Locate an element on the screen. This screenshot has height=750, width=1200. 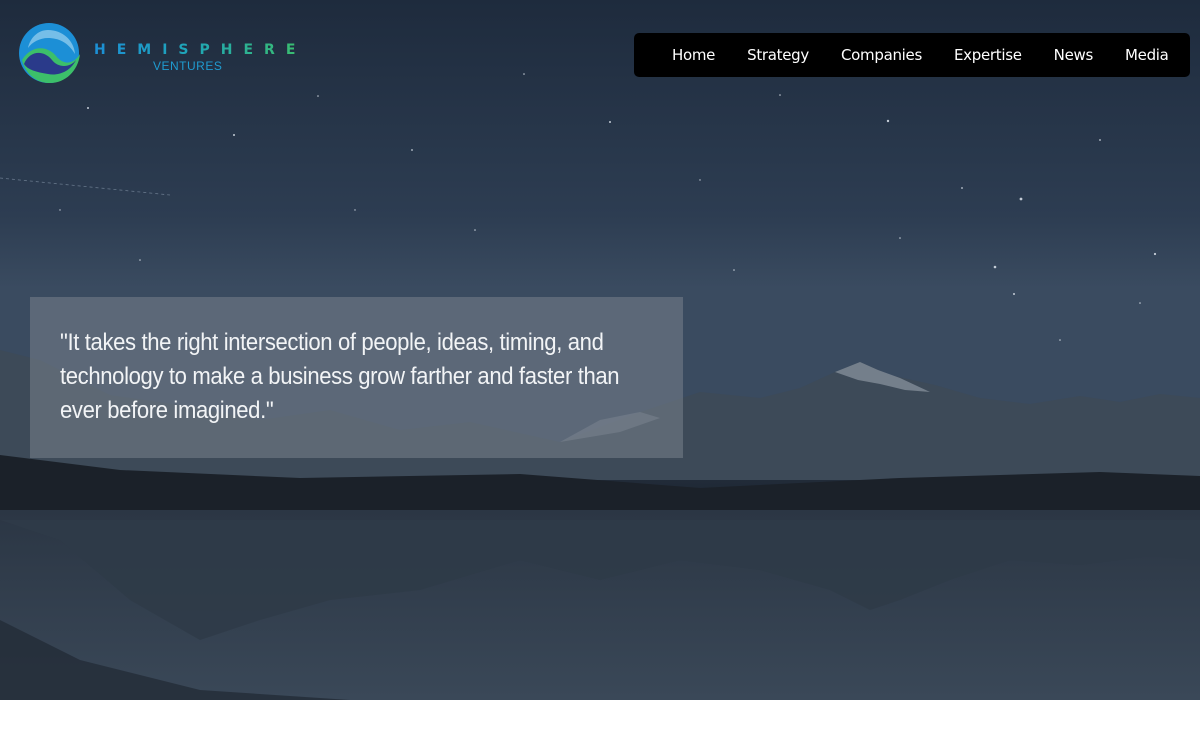
nav-item-media: Media is located at coordinates (1147, 55).